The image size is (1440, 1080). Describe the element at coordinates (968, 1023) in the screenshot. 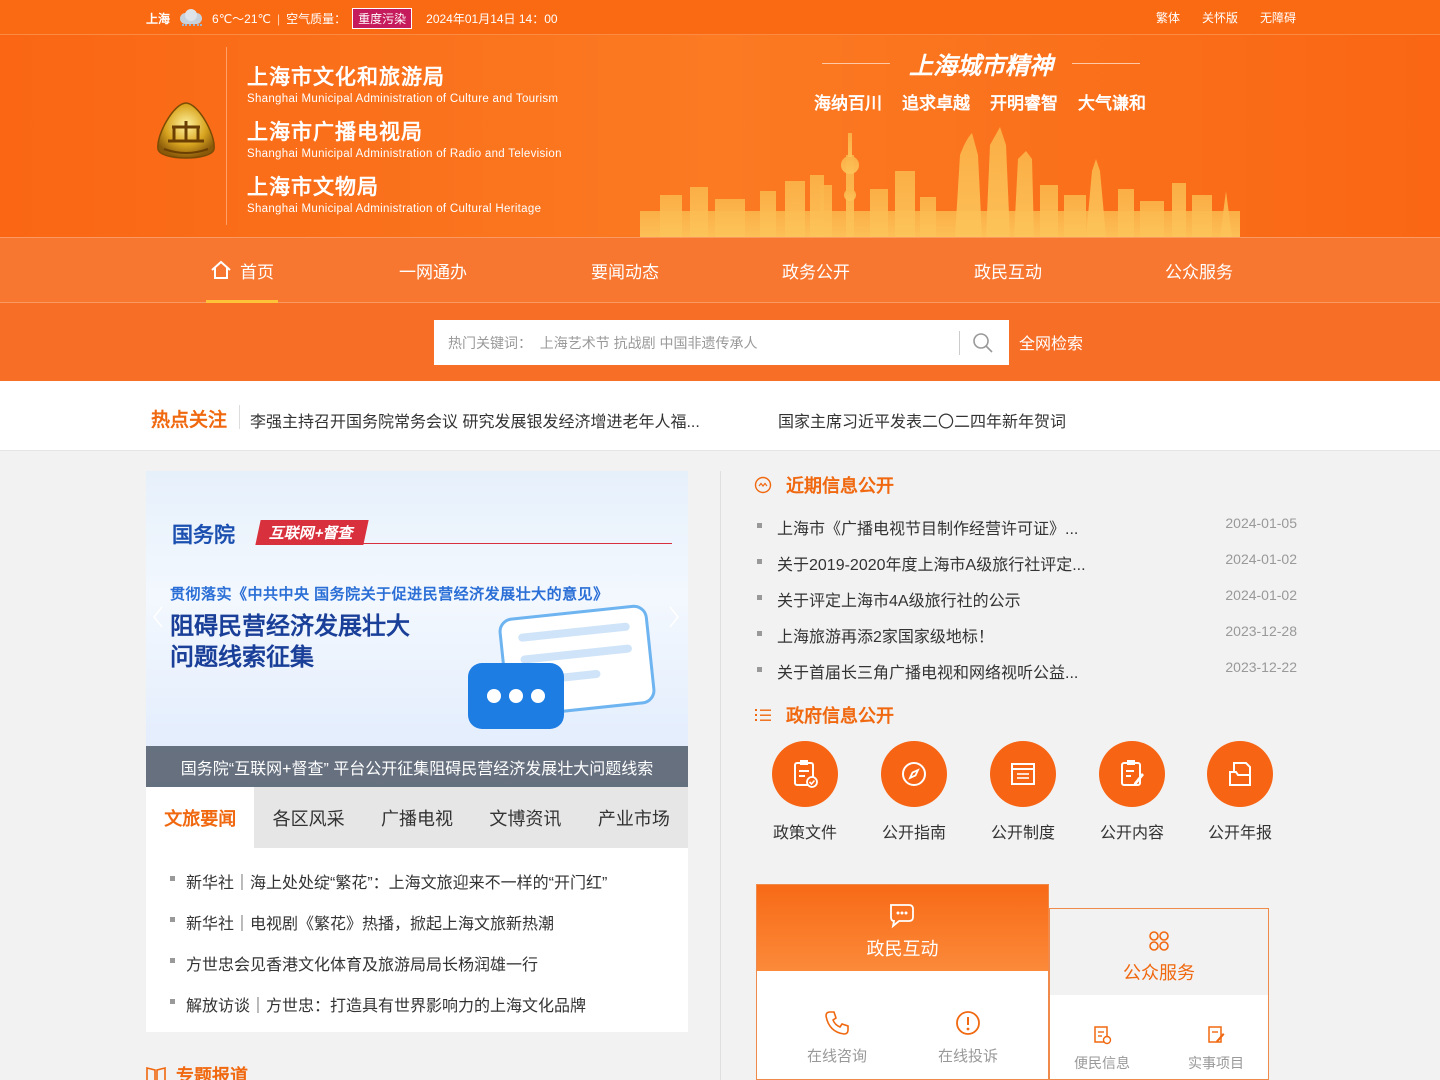

I see `alert-circle-icon` at that location.